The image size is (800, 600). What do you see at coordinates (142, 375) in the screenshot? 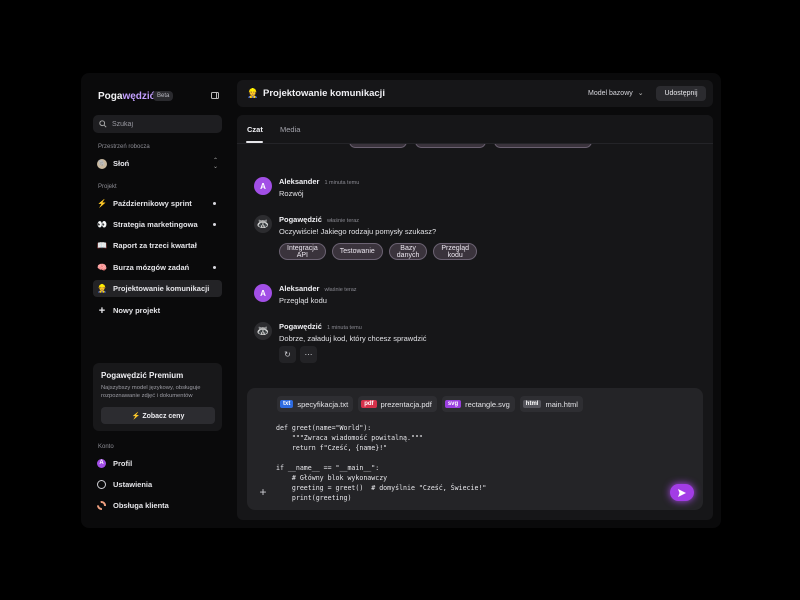
I see `premium-title: Pogawędzić Premium` at bounding box center [142, 375].